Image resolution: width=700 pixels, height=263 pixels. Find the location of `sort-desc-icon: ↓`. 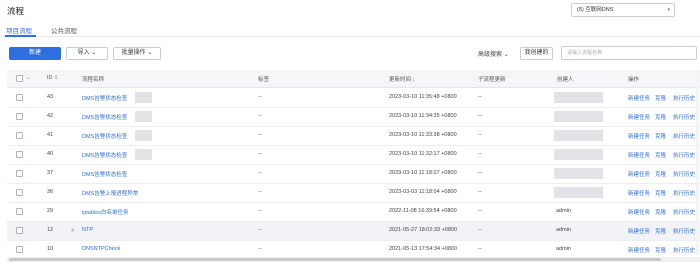

sort-desc-icon: ↓ is located at coordinates (414, 80).